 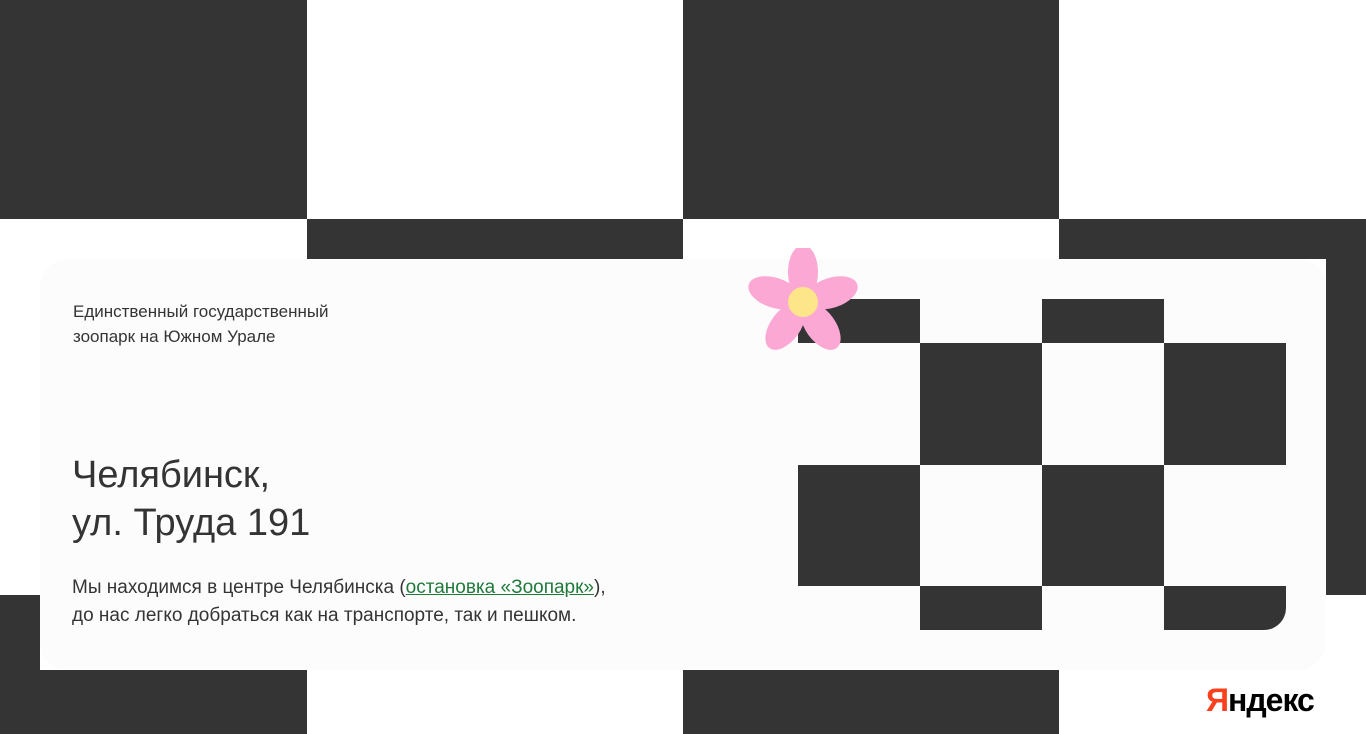 What do you see at coordinates (174, 336) in the screenshot?
I see `tagline-line: зоопарк на Южном Урале` at bounding box center [174, 336].